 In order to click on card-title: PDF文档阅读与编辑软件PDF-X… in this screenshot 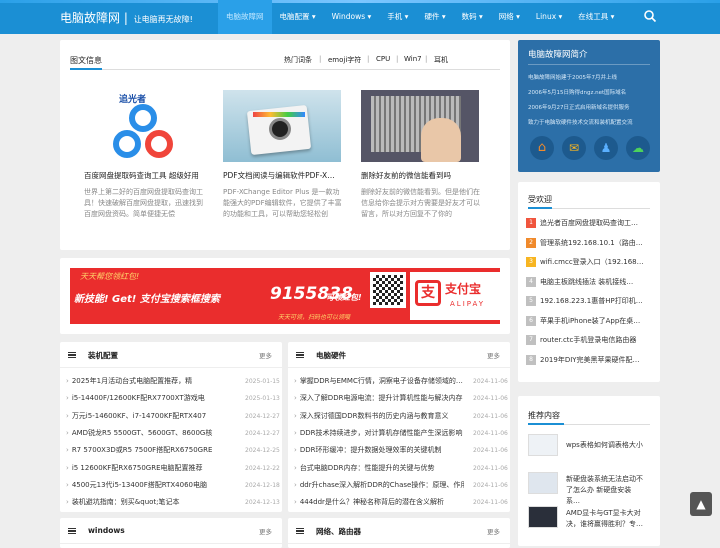, I will do `click(283, 175)`.